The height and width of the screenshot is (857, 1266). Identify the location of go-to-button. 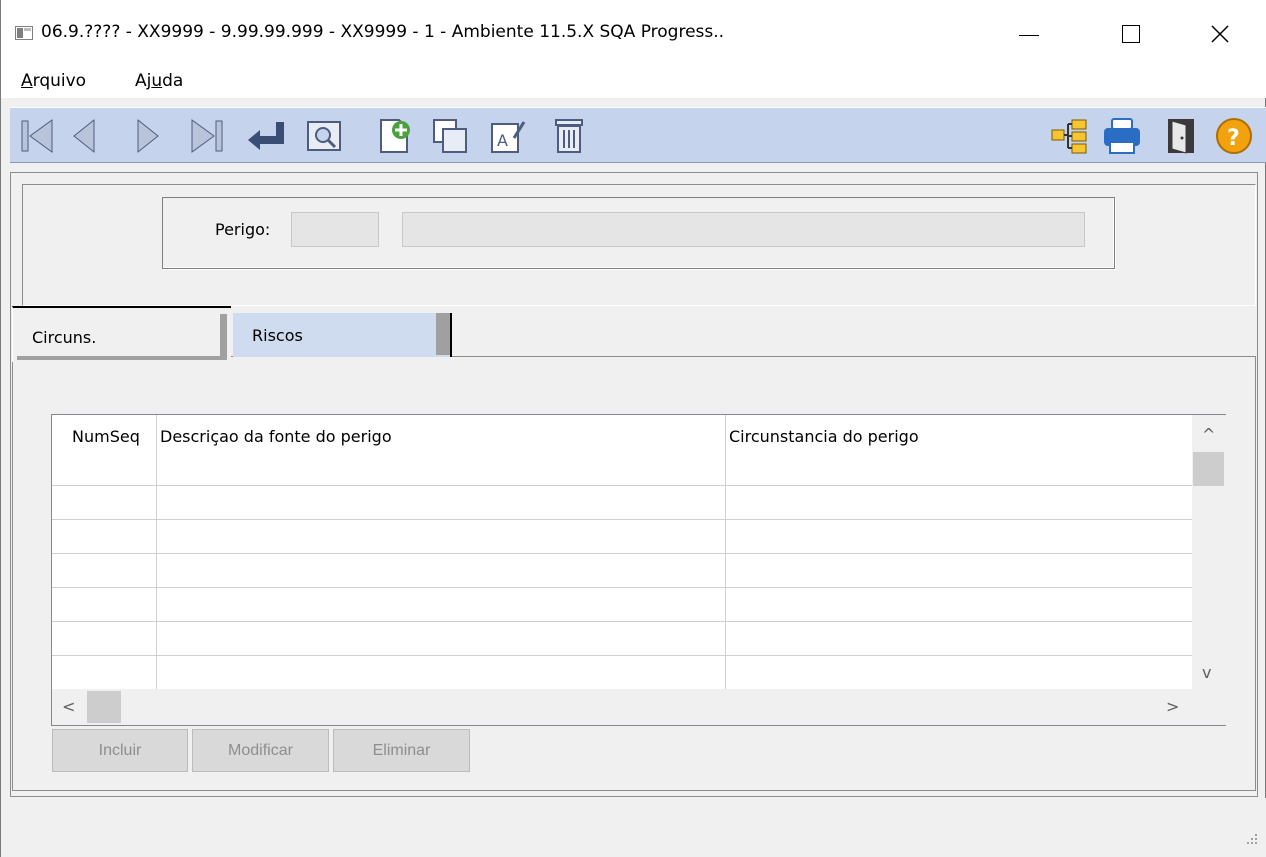
(266, 136).